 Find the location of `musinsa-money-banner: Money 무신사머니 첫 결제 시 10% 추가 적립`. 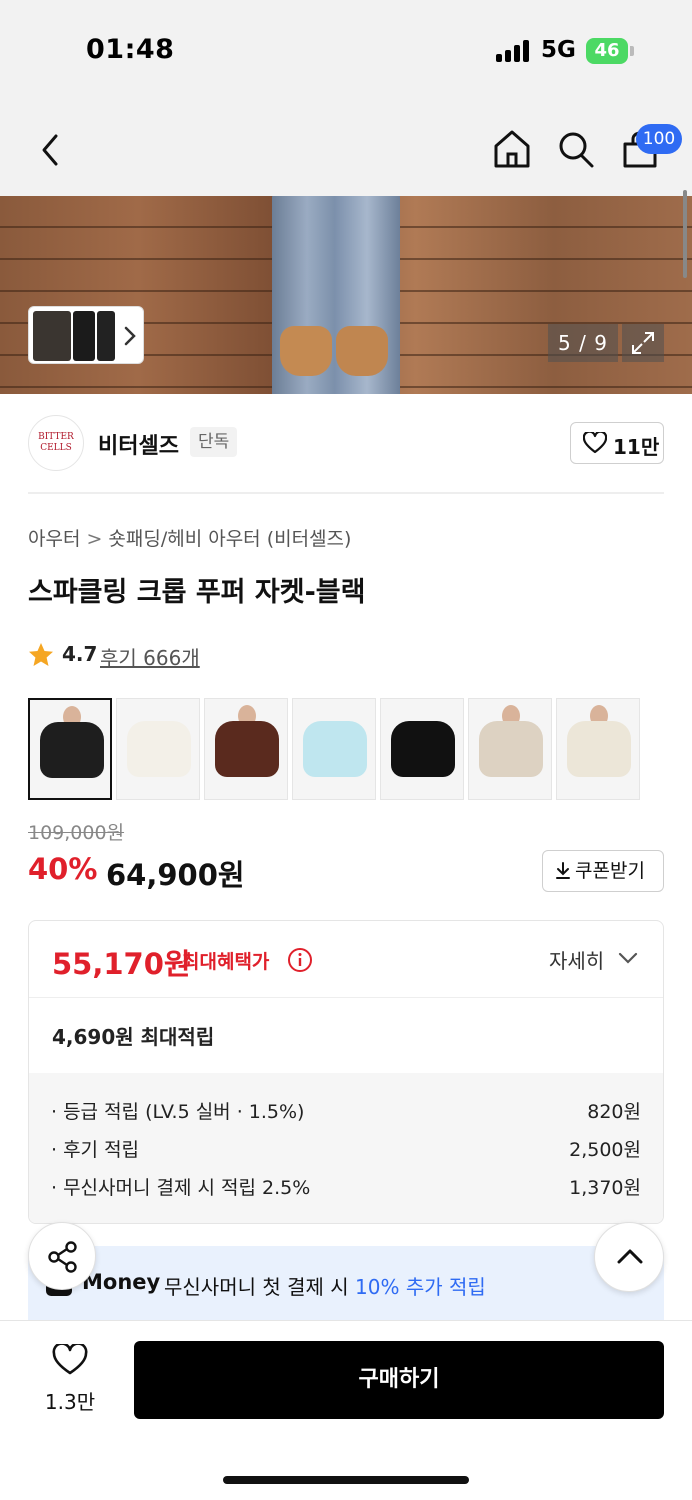

musinsa-money-banner: Money 무신사머니 첫 결제 시 10% 추가 적립 is located at coordinates (346, 1283).